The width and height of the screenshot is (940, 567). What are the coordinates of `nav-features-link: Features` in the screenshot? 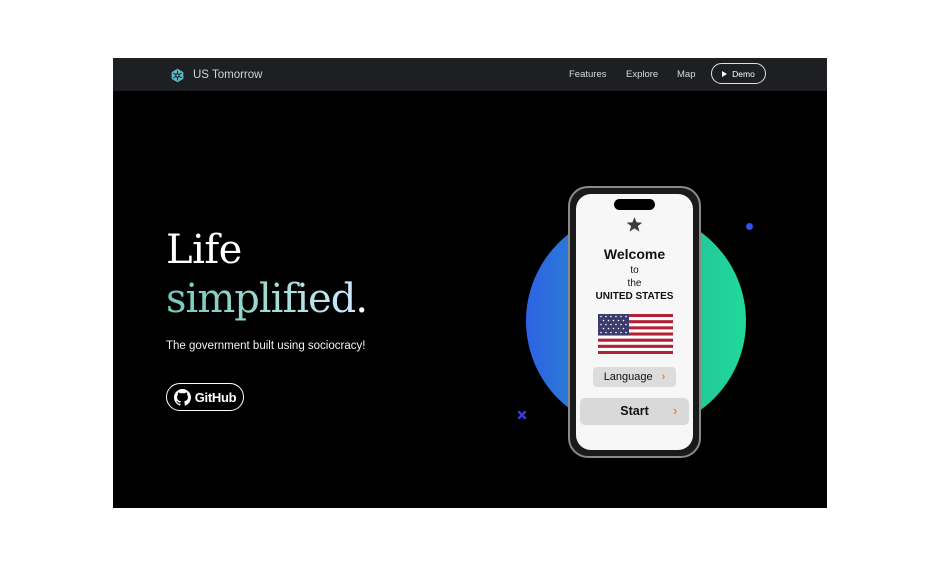 It's located at (588, 74).